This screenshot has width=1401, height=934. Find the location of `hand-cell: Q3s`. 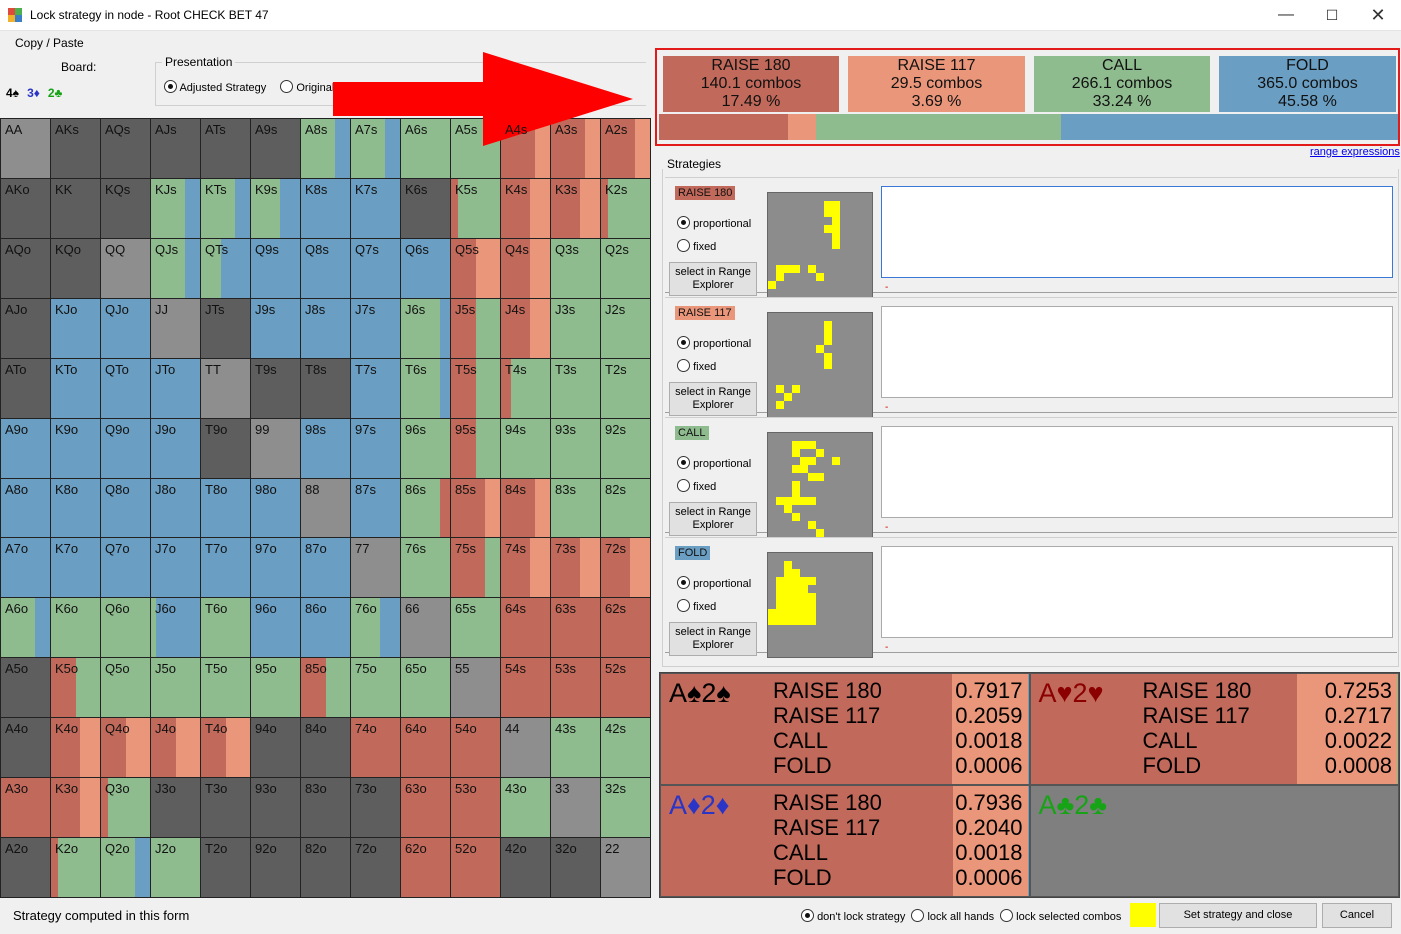

hand-cell: Q3s is located at coordinates (576, 268).